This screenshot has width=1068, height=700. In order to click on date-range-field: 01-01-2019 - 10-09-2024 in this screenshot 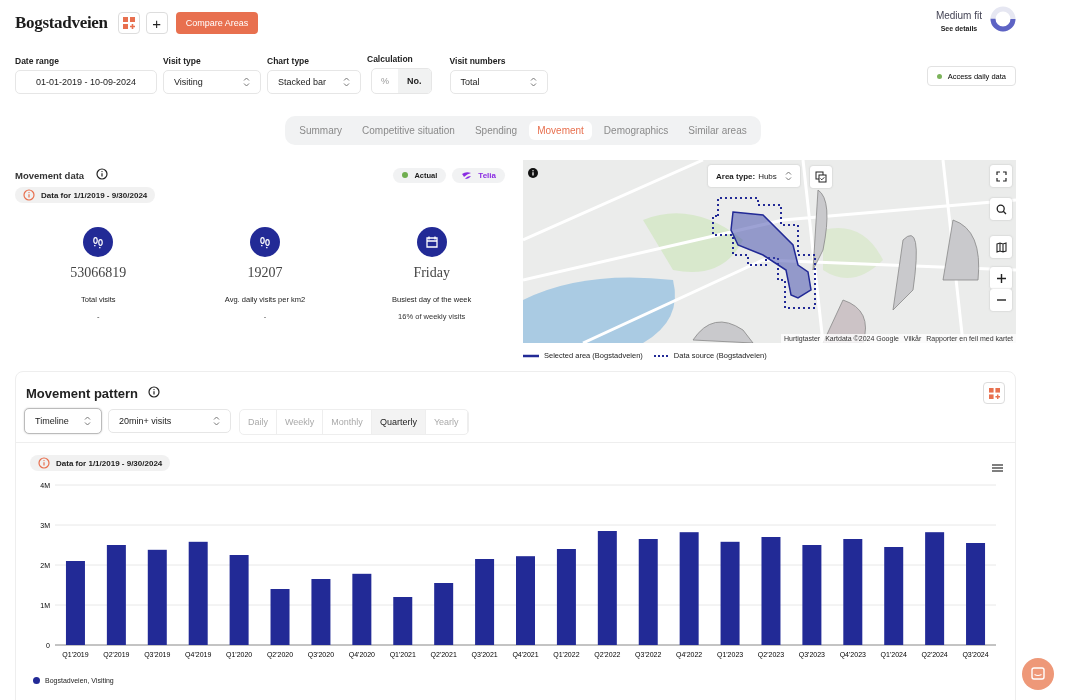, I will do `click(86, 82)`.